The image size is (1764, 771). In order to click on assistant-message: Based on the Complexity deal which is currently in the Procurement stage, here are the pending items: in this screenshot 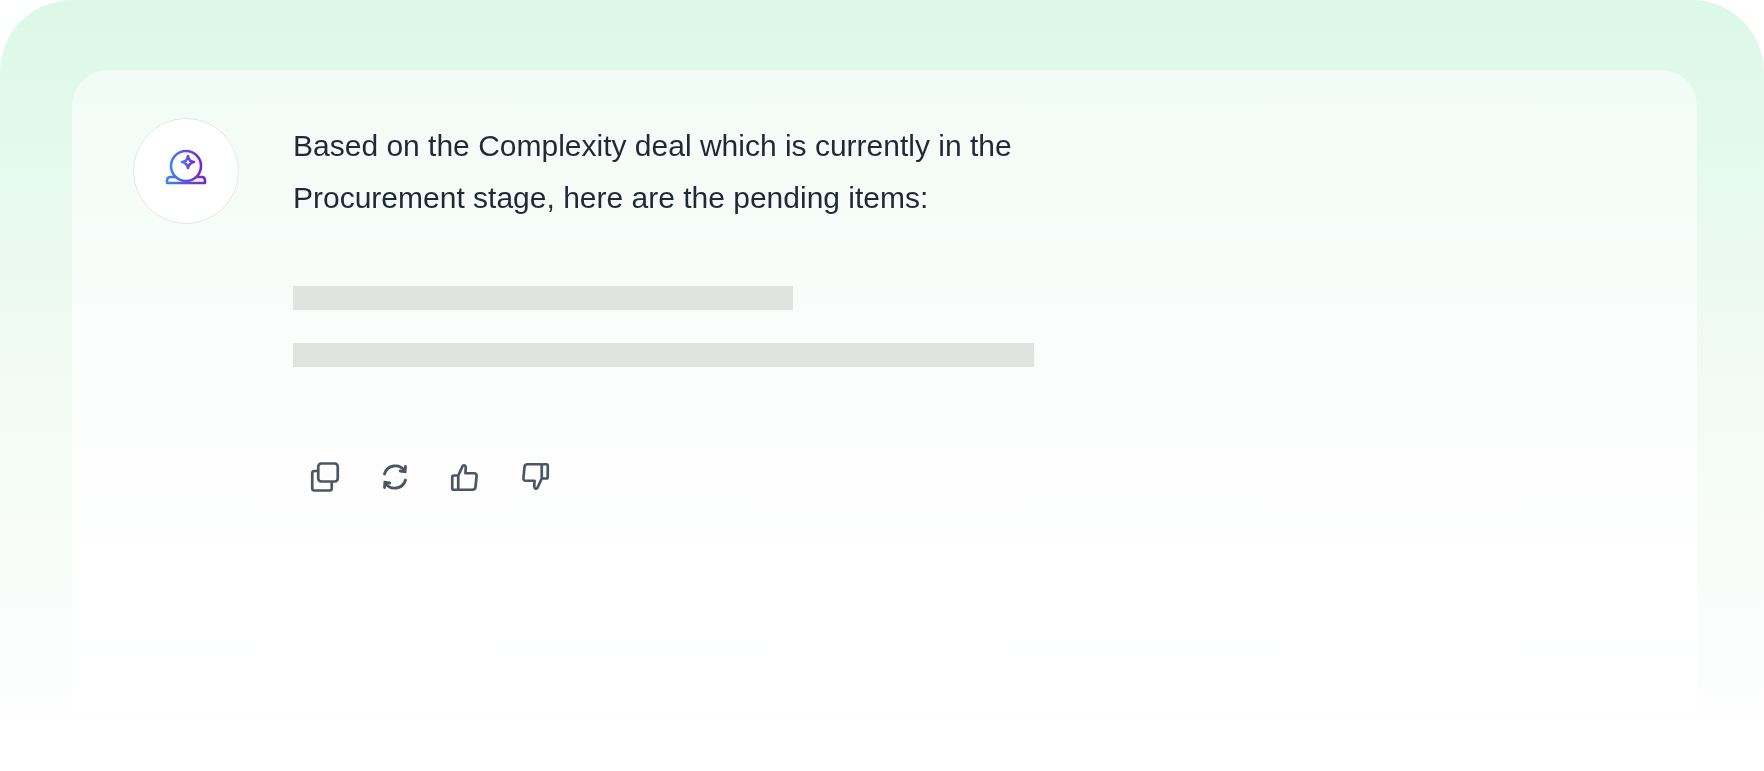, I will do `click(653, 172)`.